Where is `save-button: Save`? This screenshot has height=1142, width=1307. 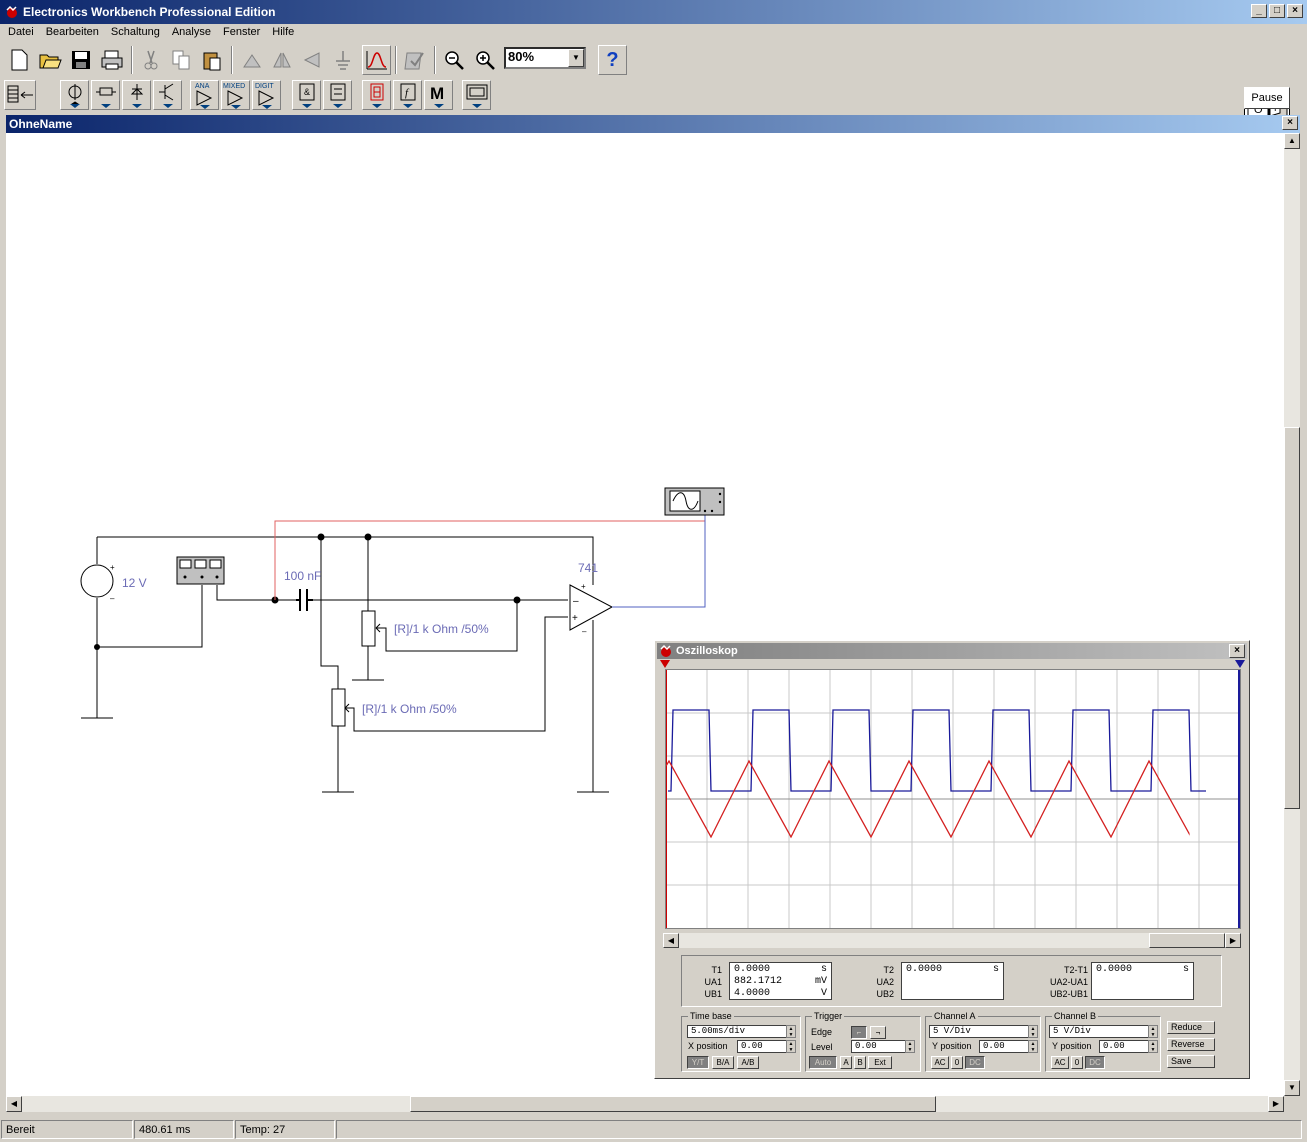 save-button: Save is located at coordinates (1191, 1061).